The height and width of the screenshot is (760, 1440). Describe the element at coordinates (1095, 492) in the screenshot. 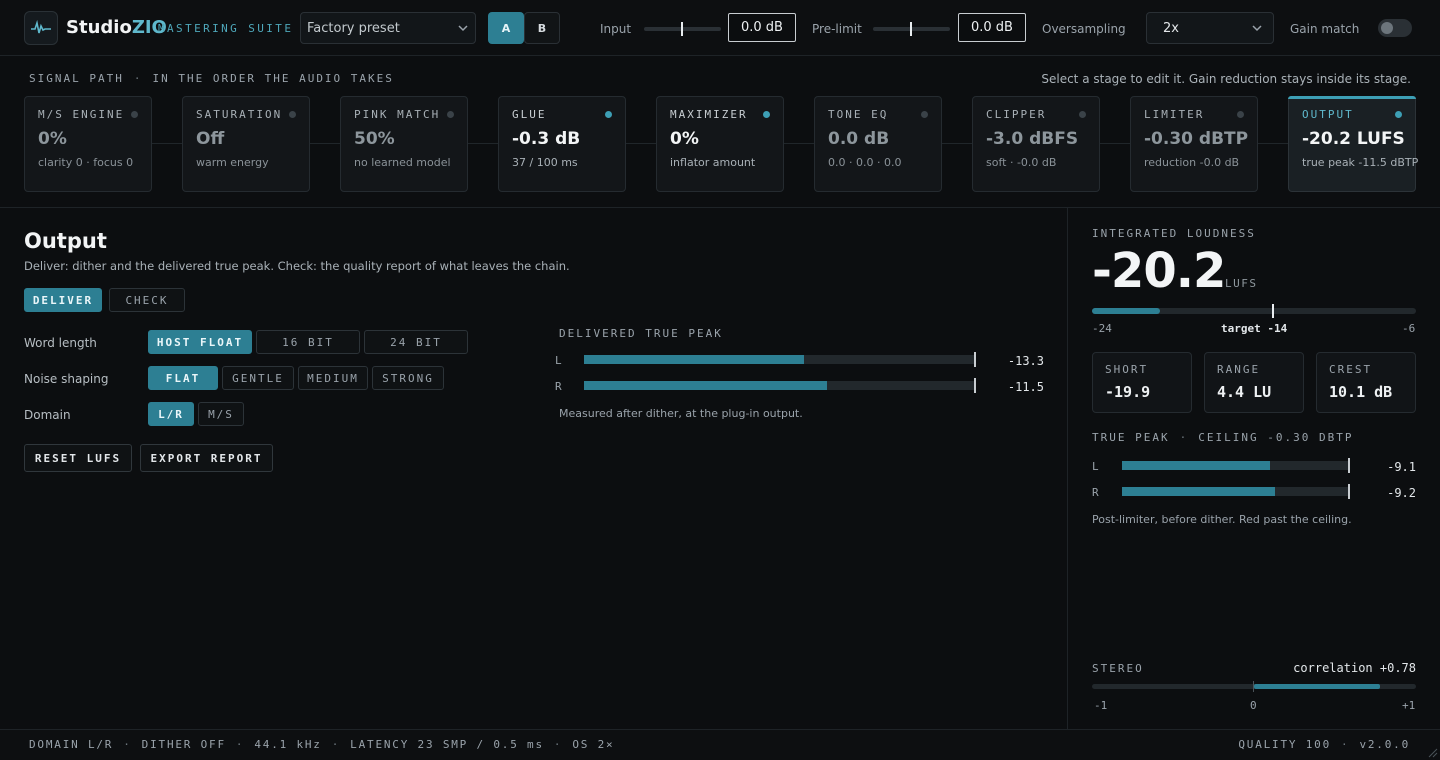

I see `meter-channel-right: R` at that location.